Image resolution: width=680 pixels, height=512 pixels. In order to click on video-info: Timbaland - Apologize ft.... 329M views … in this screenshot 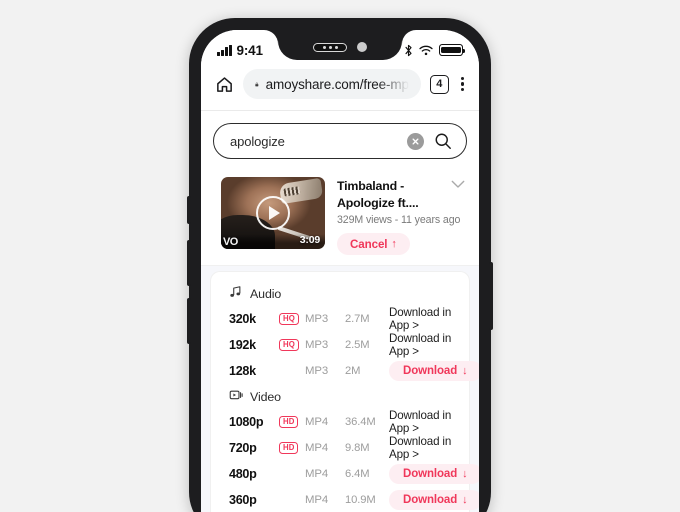, I will do `click(401, 216)`.